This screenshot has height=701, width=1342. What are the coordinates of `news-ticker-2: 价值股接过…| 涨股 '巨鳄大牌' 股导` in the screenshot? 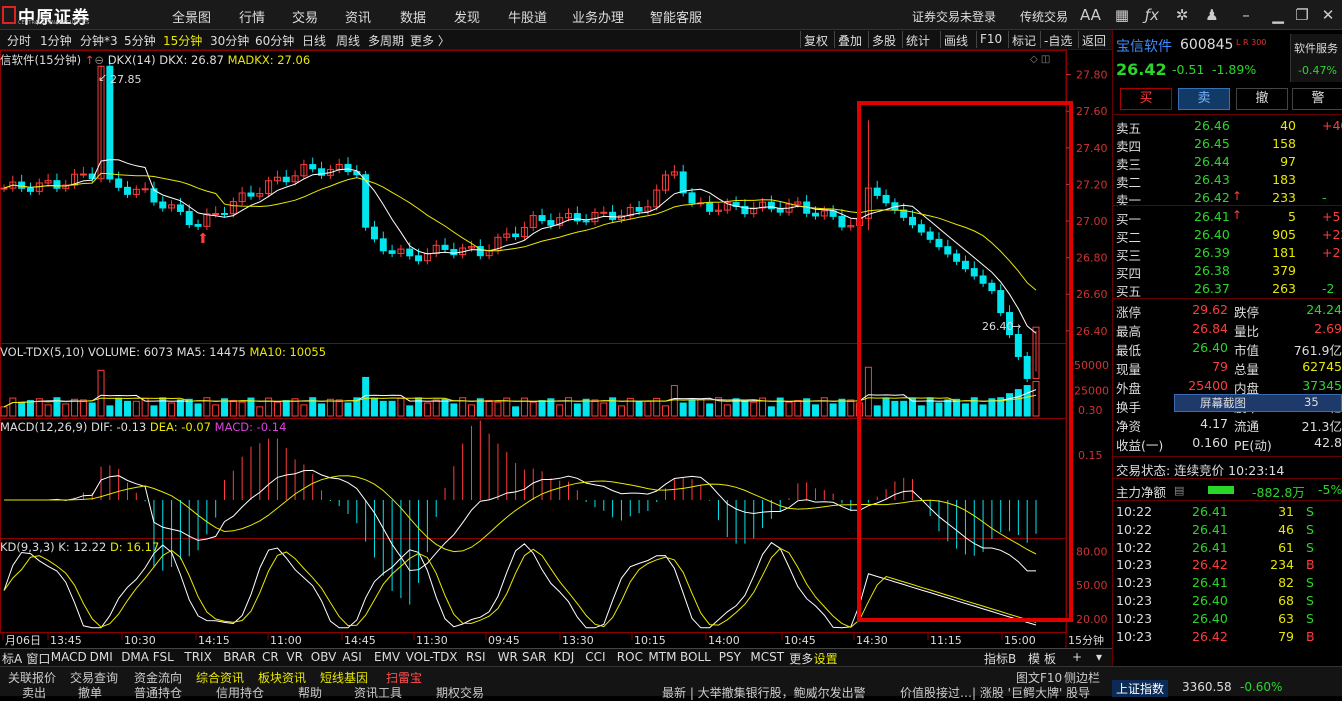 It's located at (995, 692).